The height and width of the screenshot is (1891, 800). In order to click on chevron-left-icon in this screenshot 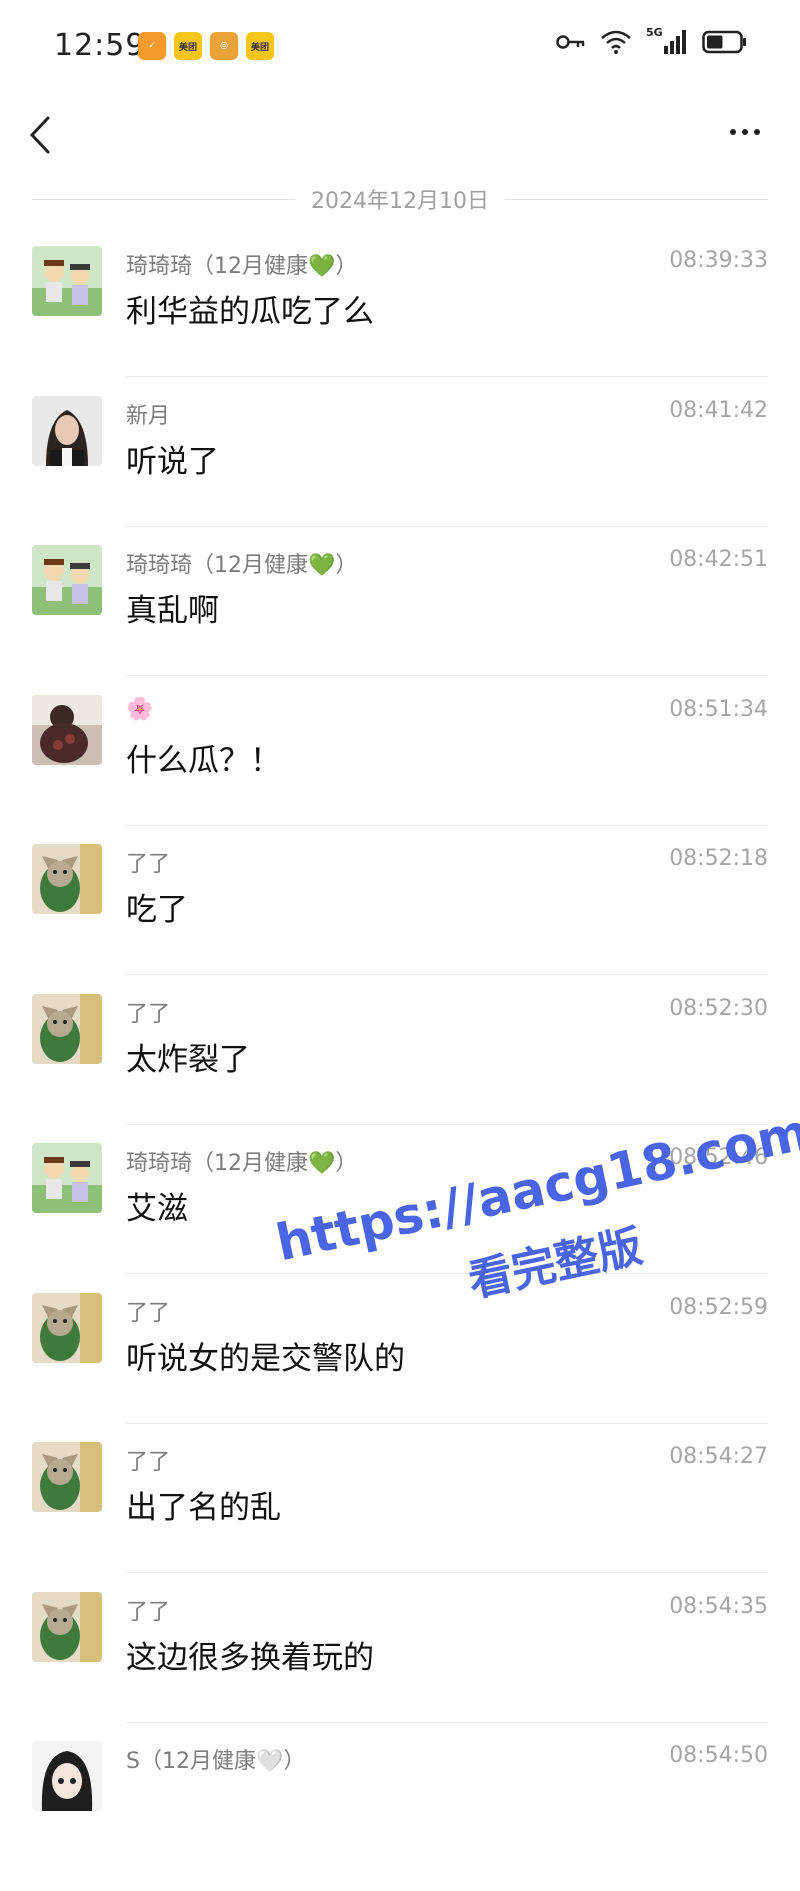, I will do `click(39, 135)`.